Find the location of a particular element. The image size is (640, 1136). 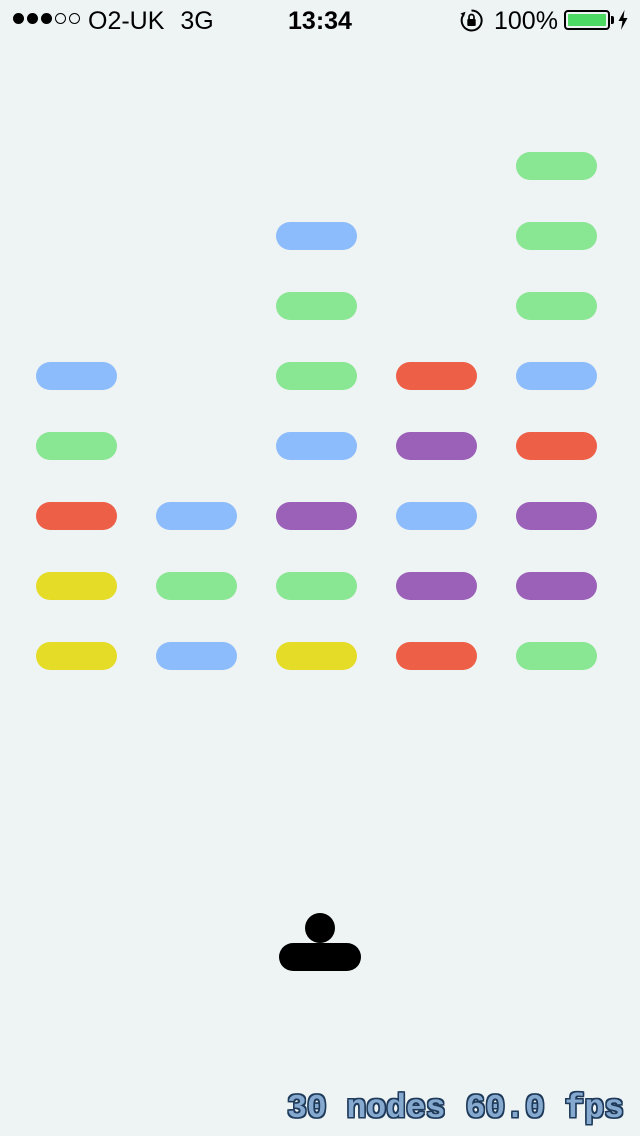

battery-level is located at coordinates (587, 20).